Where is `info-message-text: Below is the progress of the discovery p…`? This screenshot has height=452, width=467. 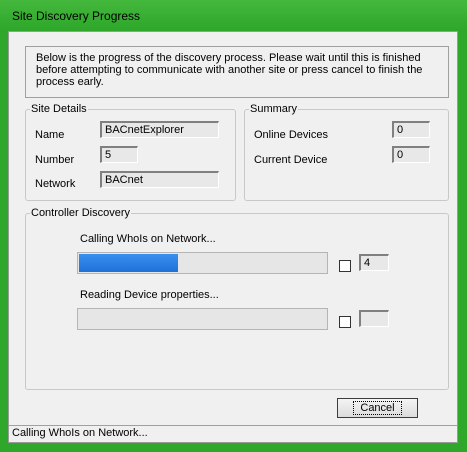 info-message-text: Below is the progress of the discovery p… is located at coordinates (229, 70).